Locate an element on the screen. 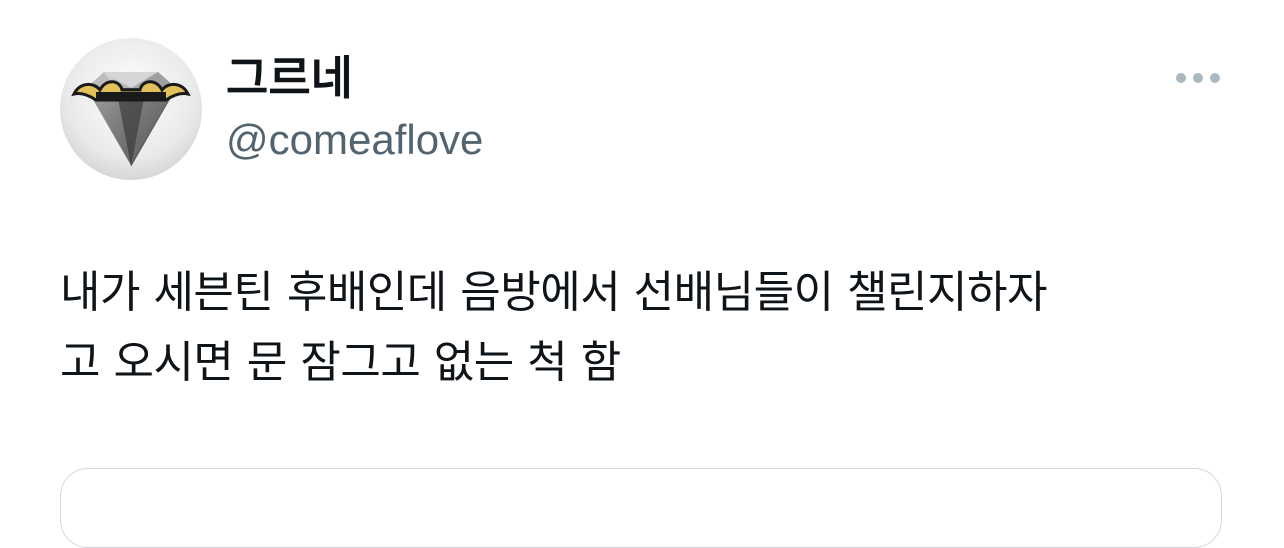  author-avatar is located at coordinates (131, 109).